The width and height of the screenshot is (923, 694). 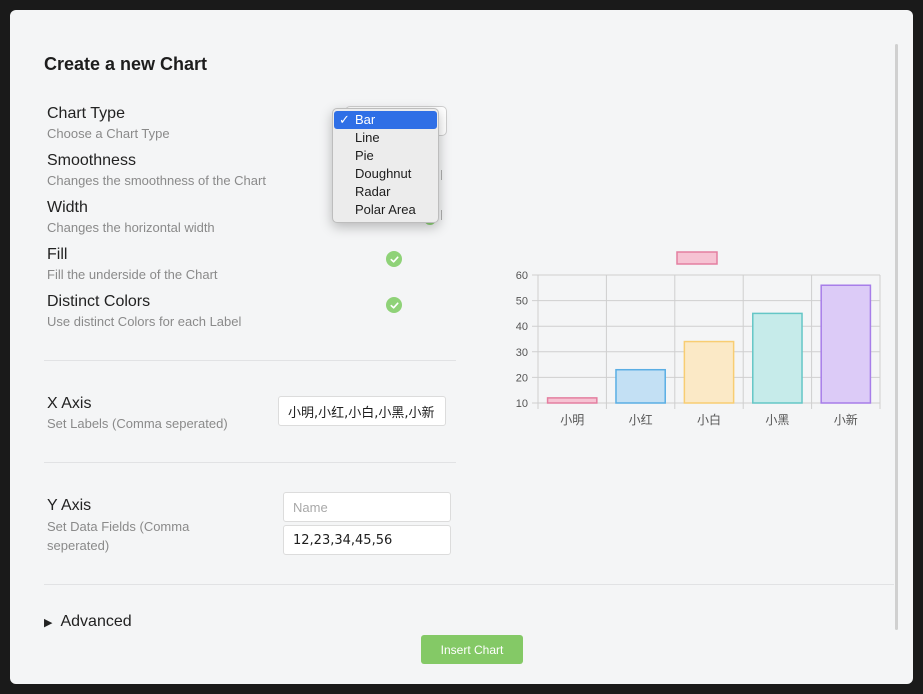 What do you see at coordinates (69, 505) in the screenshot?
I see `y-axis-label: Y Axis` at bounding box center [69, 505].